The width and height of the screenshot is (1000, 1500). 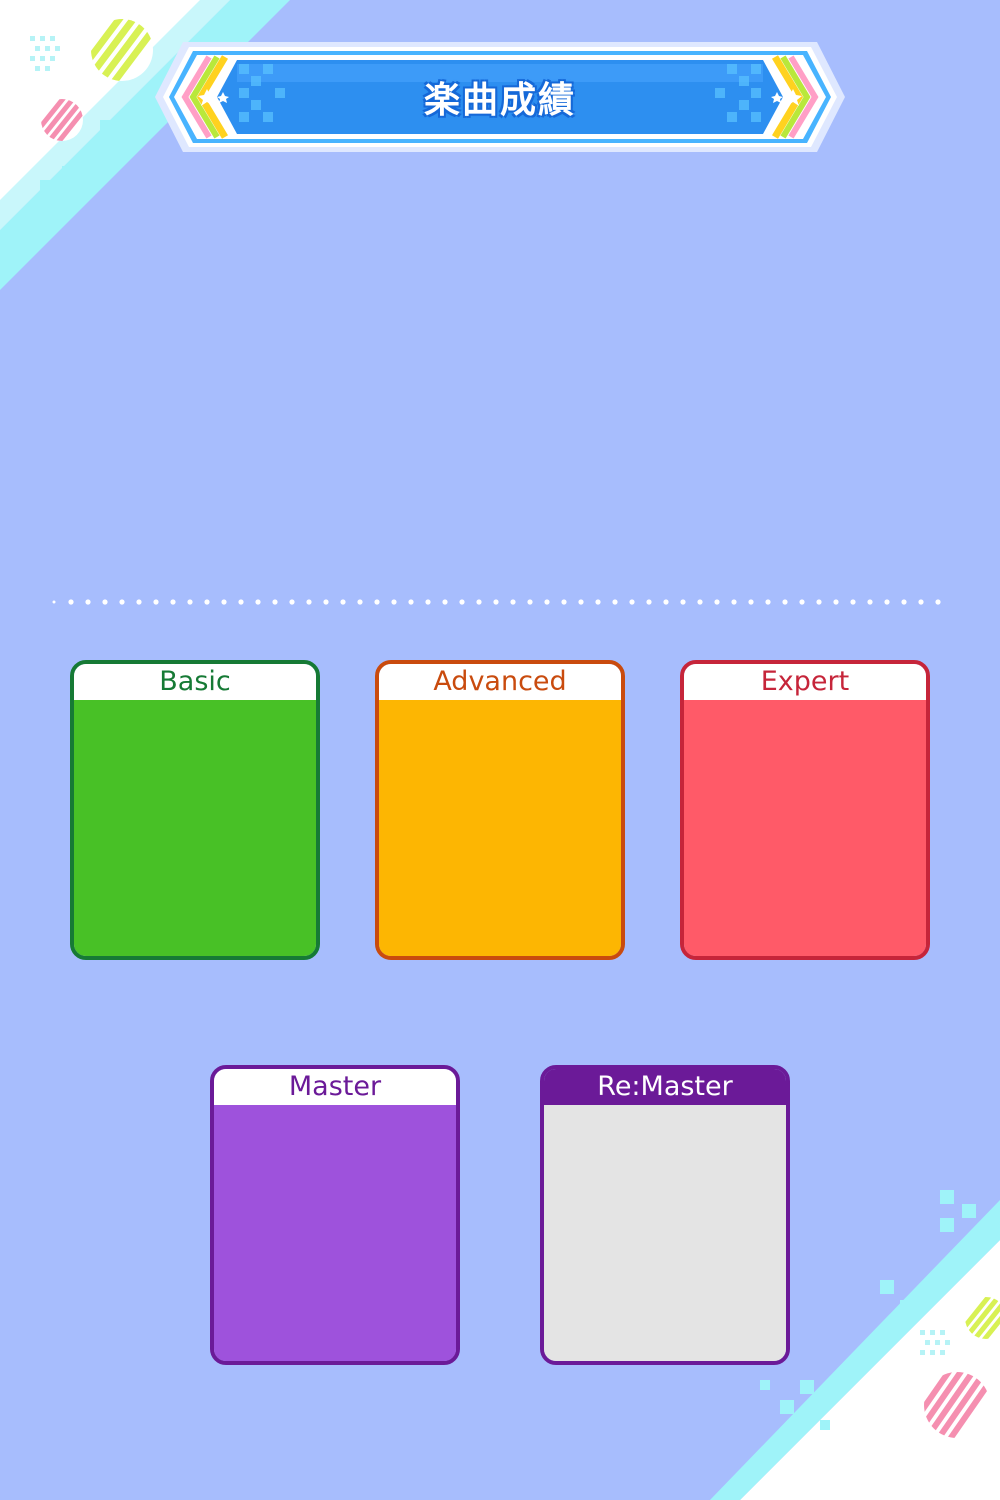 What do you see at coordinates (665, 1087) in the screenshot?
I see `difficulty-label: Re:Master` at bounding box center [665, 1087].